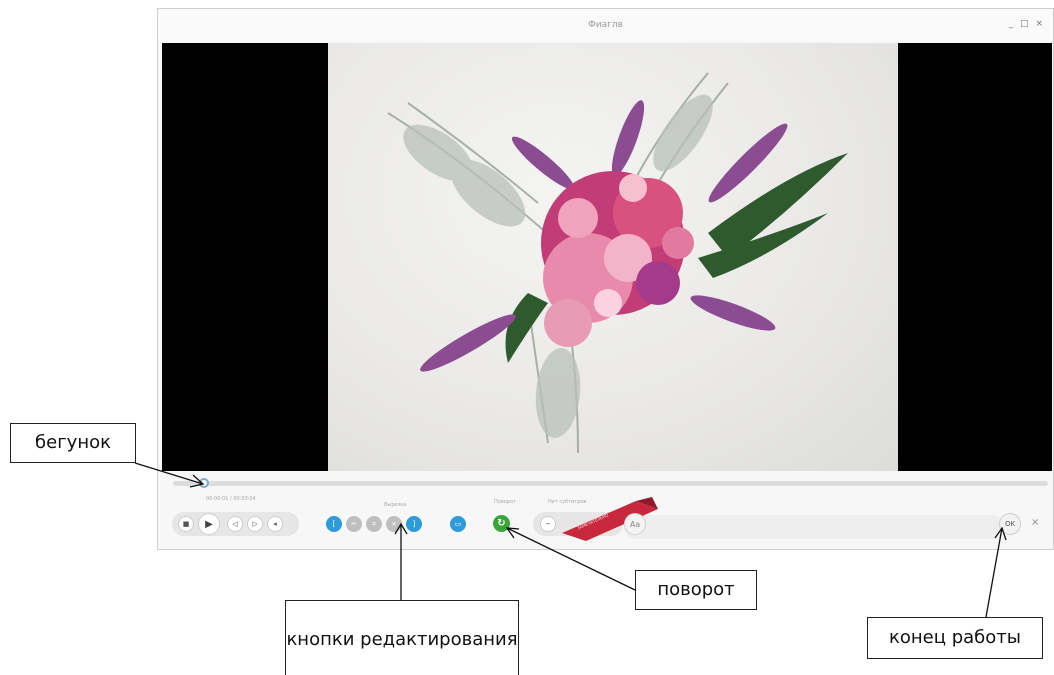 The image size is (1054, 675). What do you see at coordinates (169, 473) in the screenshot?
I see `slider-arrow-line` at bounding box center [169, 473].